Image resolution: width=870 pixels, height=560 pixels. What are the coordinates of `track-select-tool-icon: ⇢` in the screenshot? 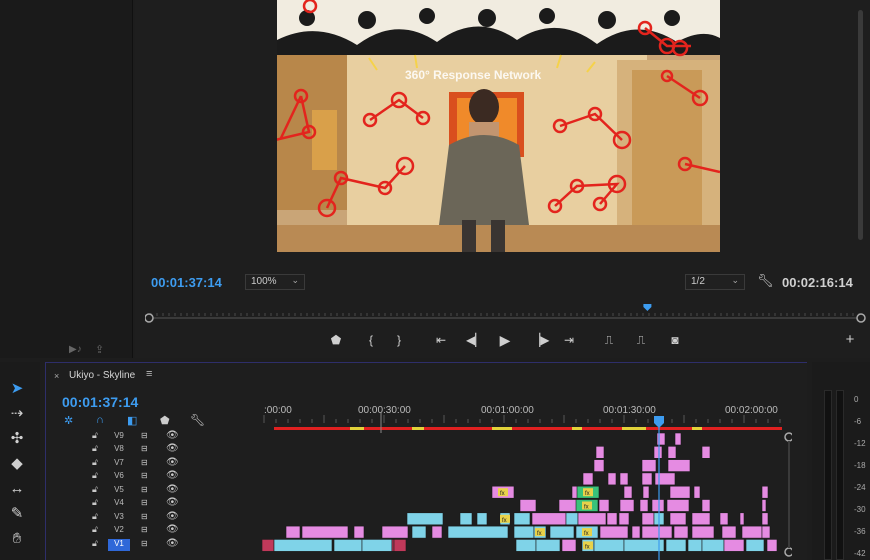 It's located at (17, 414).